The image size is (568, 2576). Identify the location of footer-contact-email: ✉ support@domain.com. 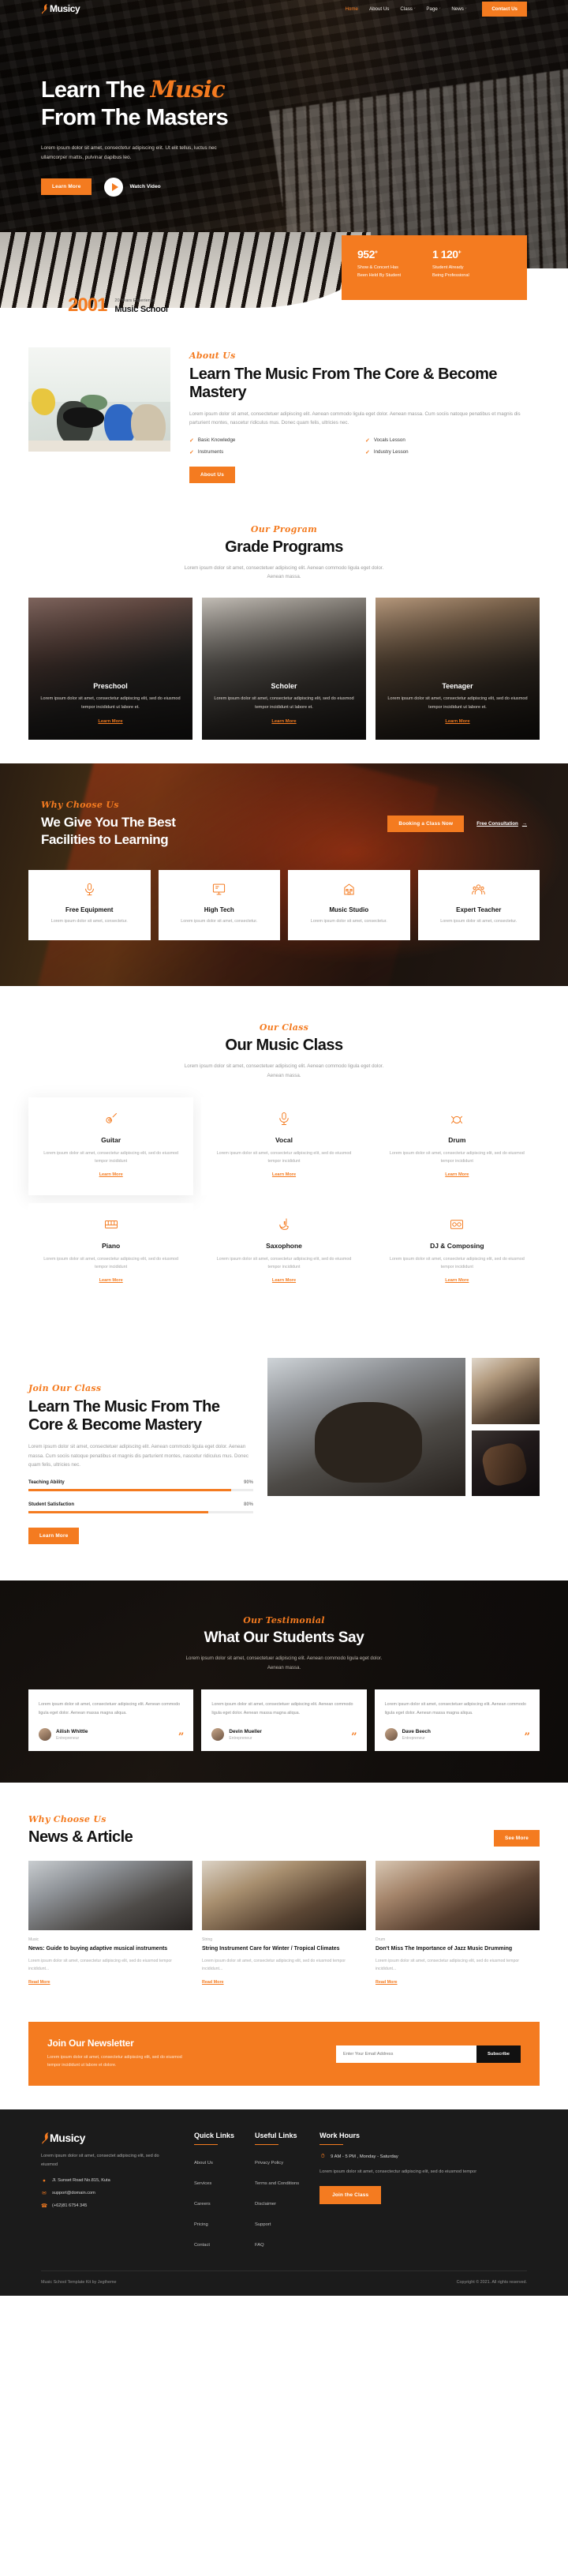
(107, 2193).